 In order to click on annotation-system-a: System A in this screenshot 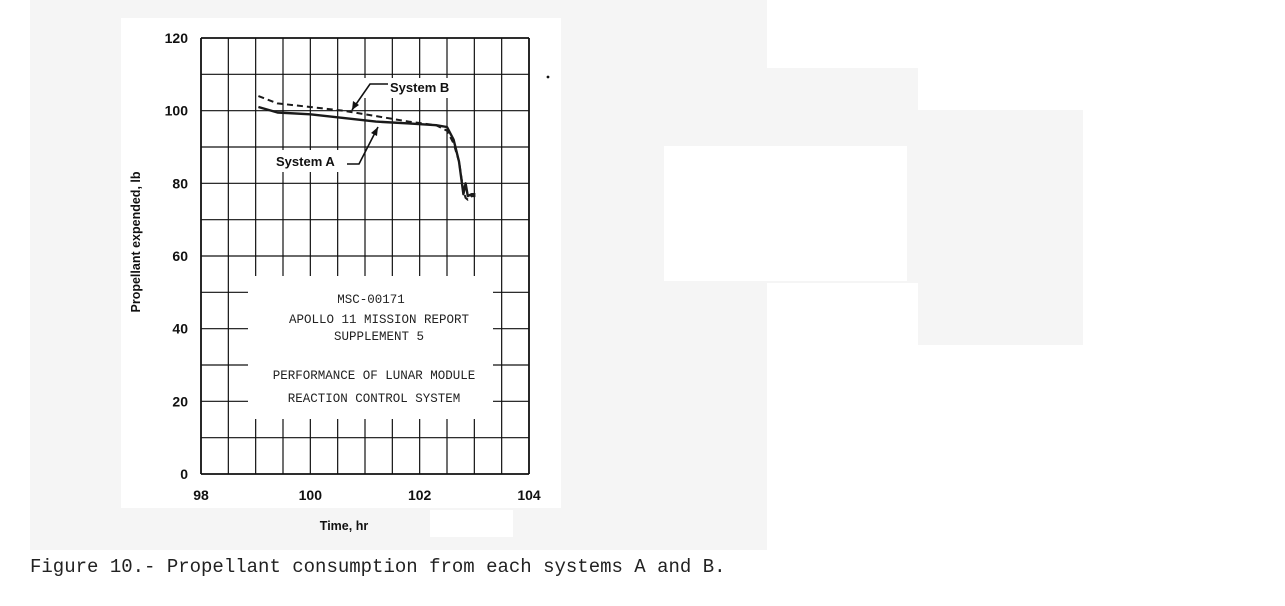, I will do `click(325, 149)`.